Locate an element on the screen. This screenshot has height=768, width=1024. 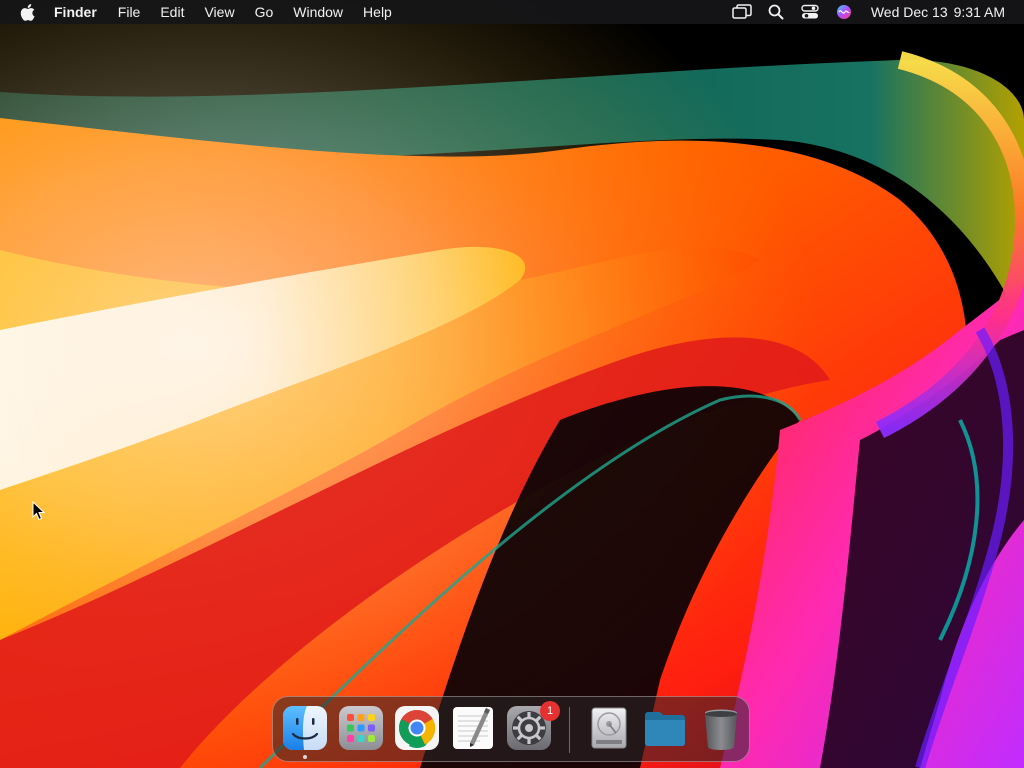
dock: 1 is located at coordinates (511, 729).